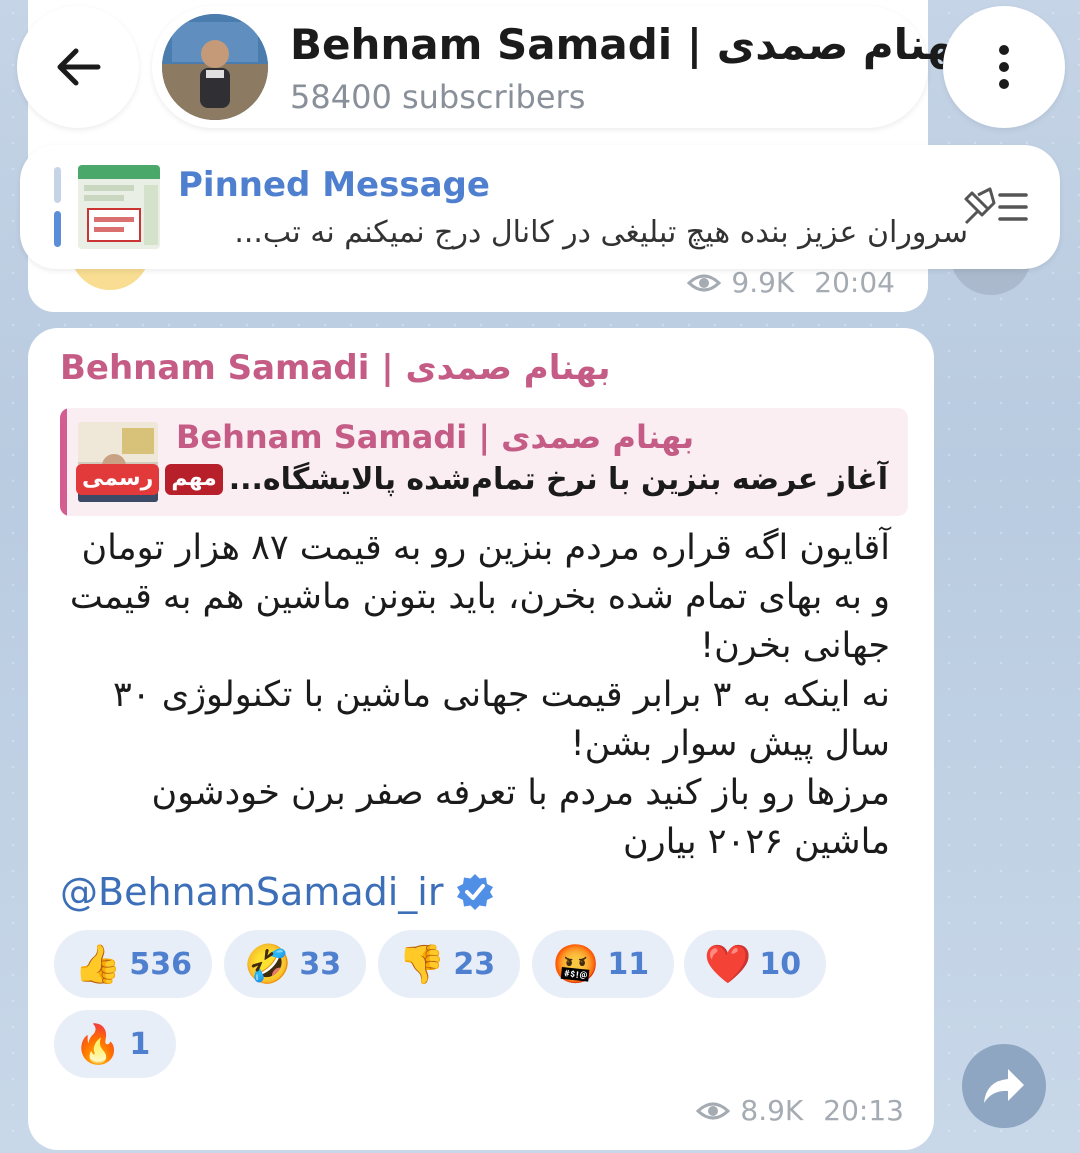  I want to click on pinned-indicator, so click(57, 207).